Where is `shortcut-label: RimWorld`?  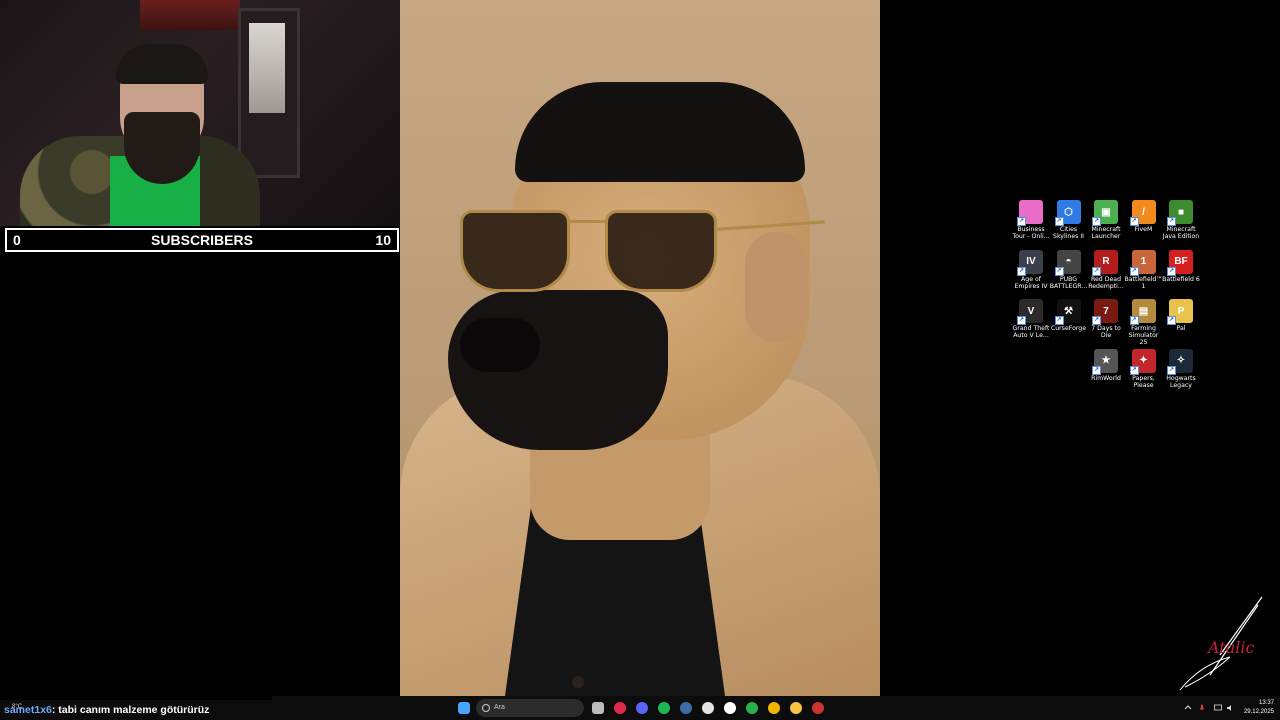
shortcut-label: RimWorld is located at coordinates (1106, 378).